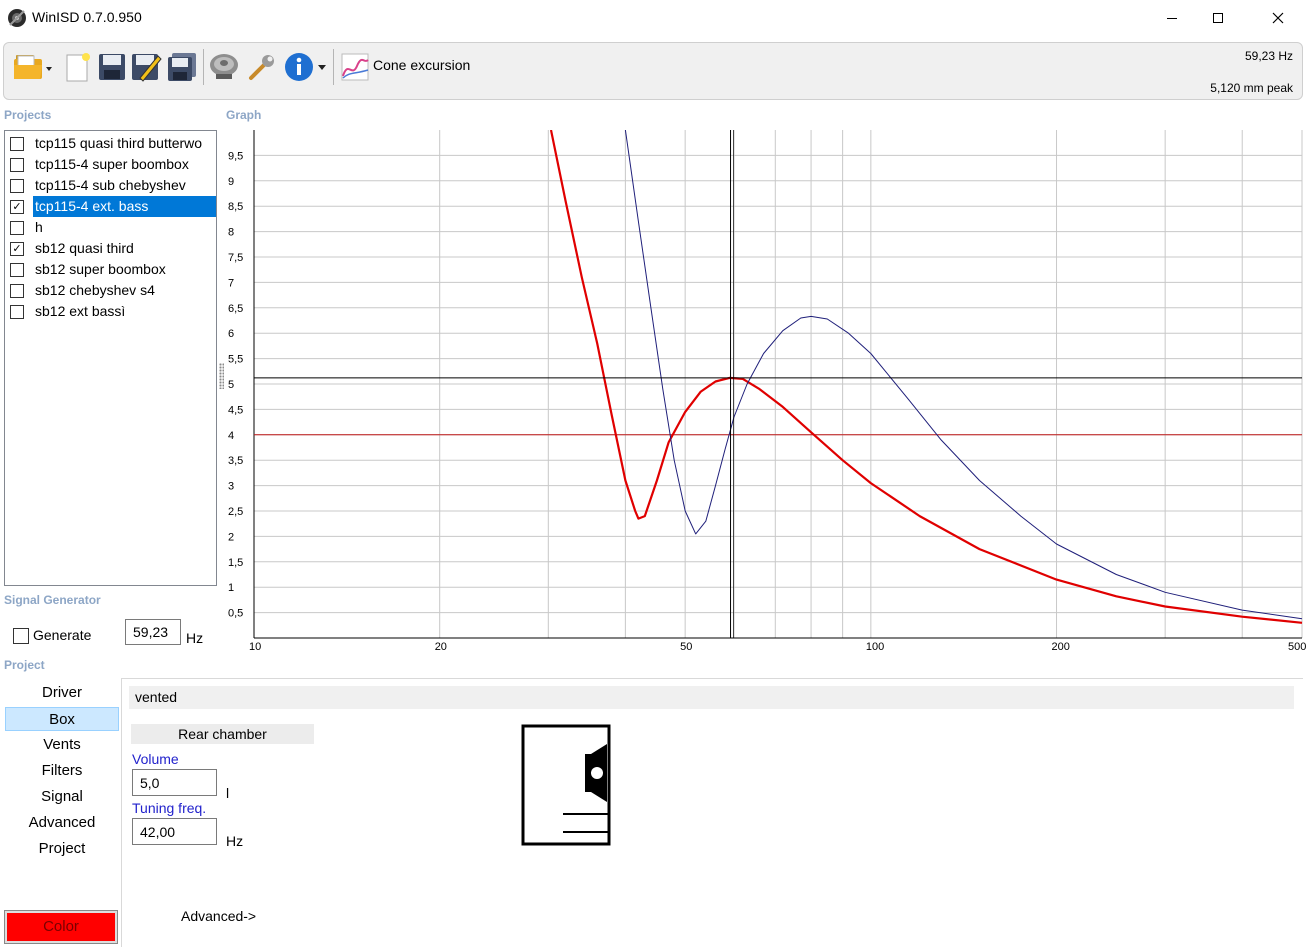  What do you see at coordinates (1297, 647) in the screenshot?
I see `x-tick-label: 500` at bounding box center [1297, 647].